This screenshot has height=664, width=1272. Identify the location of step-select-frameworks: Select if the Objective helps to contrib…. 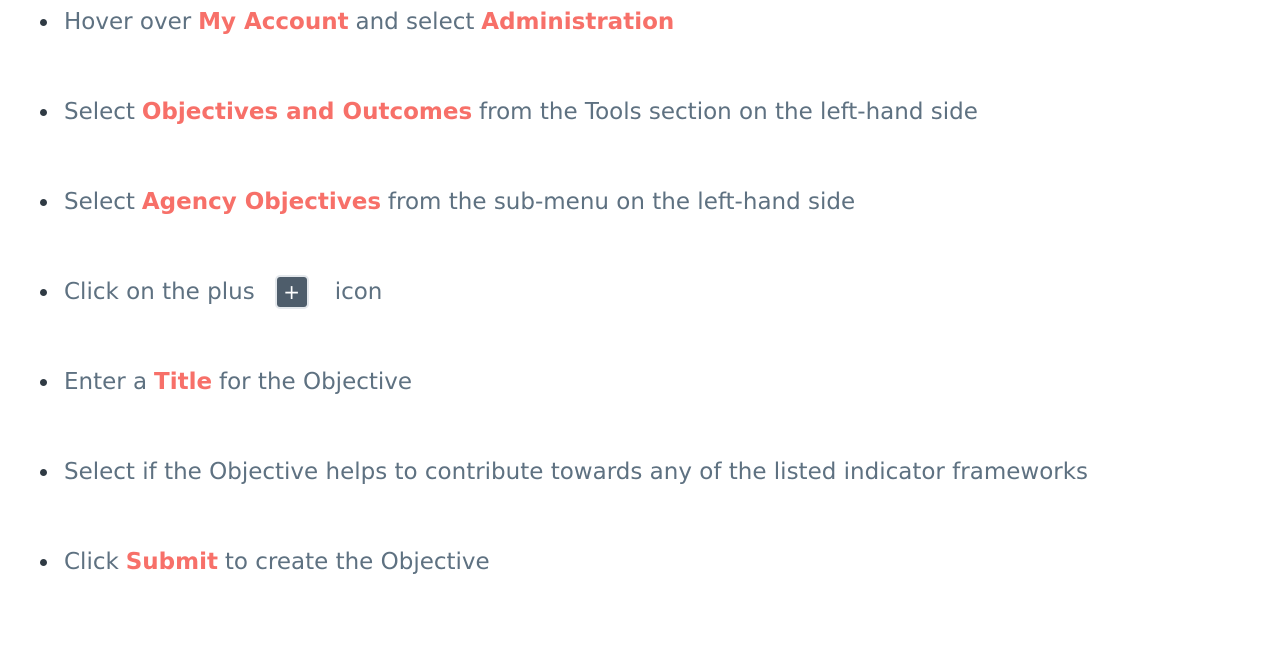
(564, 472).